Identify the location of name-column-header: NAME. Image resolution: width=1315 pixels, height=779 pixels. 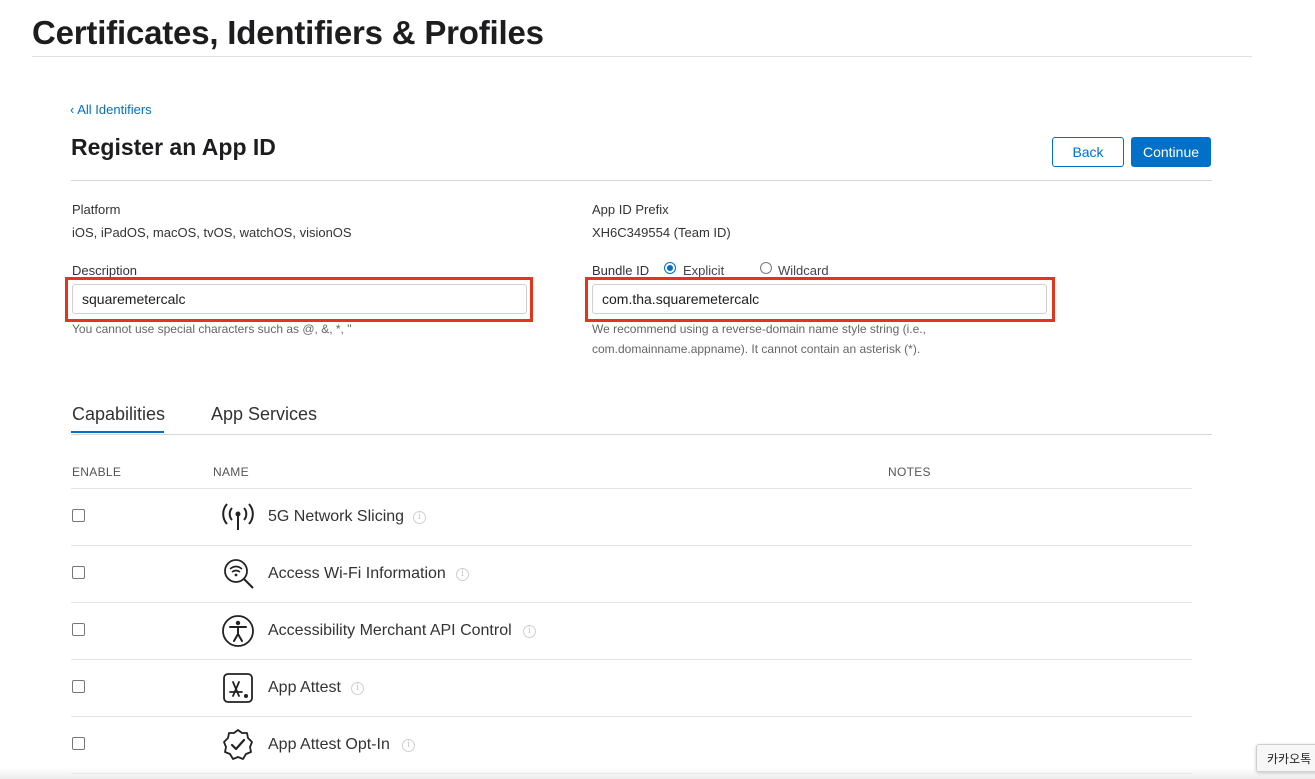
(231, 472).